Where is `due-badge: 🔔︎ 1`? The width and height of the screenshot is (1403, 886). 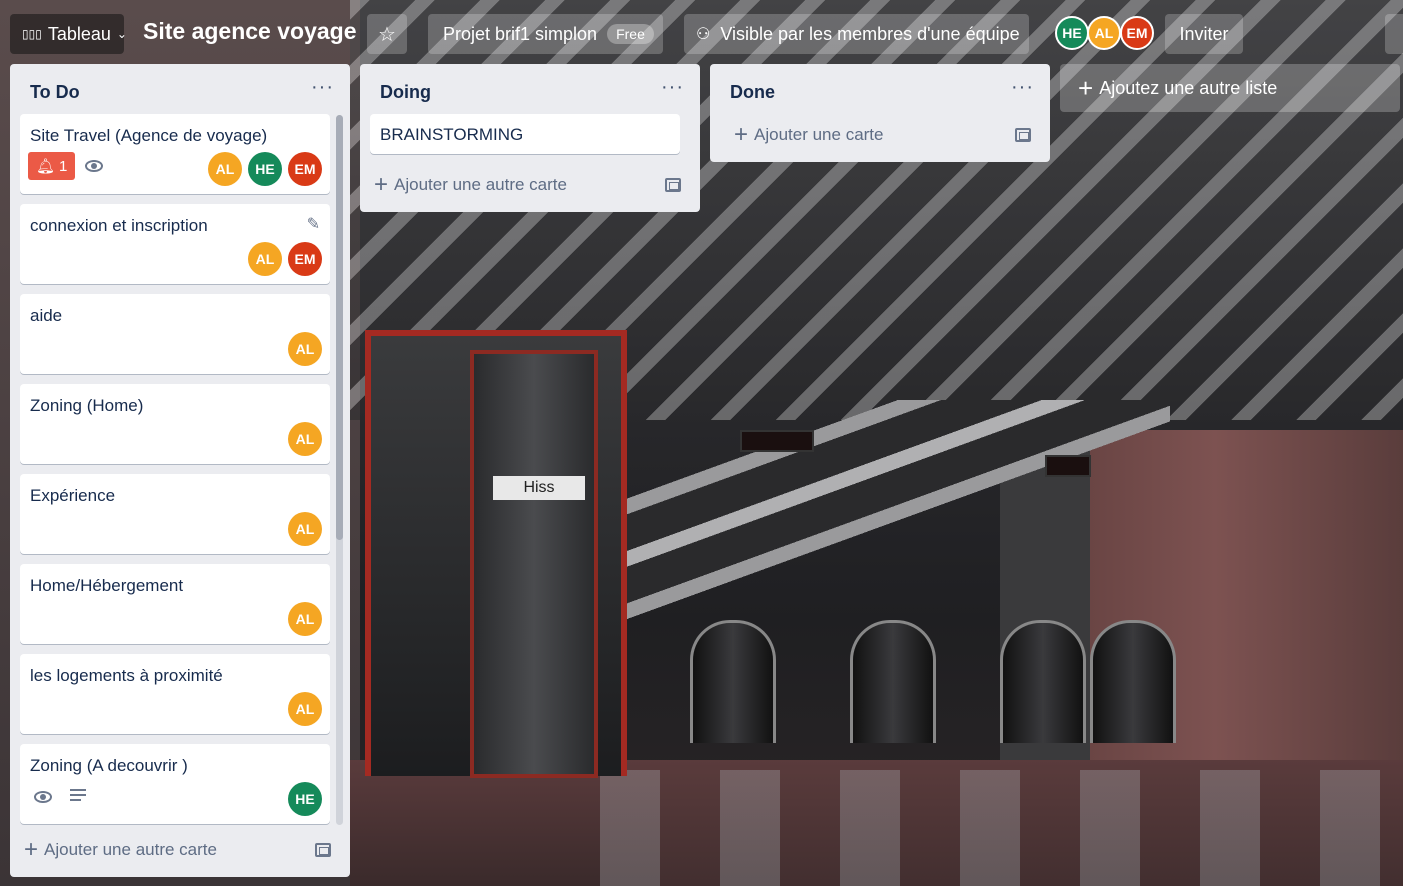
due-badge: 🔔︎ 1 is located at coordinates (52, 166).